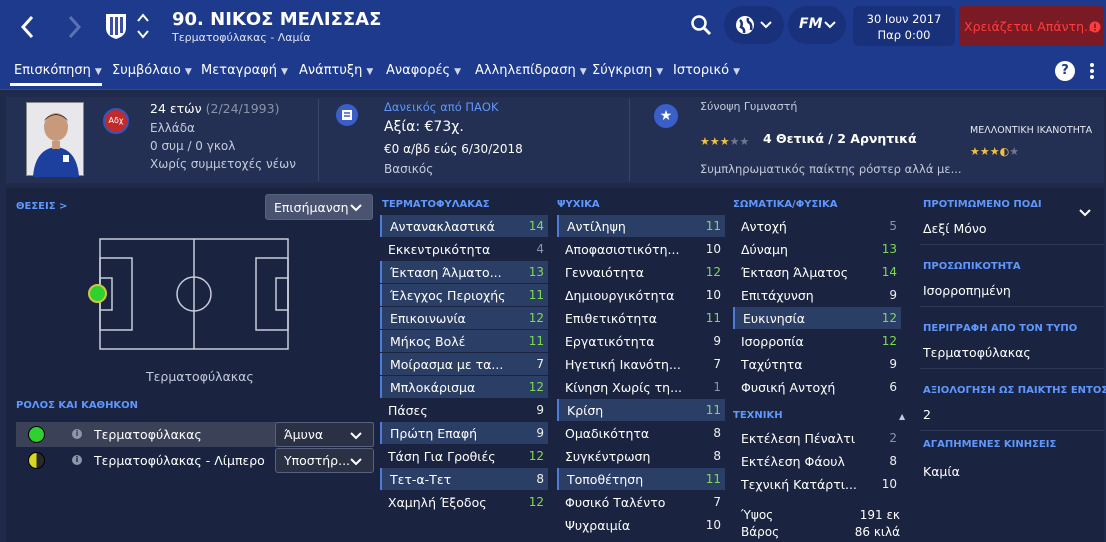 This screenshot has width=1106, height=542. Describe the element at coordinates (817, 249) in the screenshot. I see `attribute-row: Δύναμη 13` at that location.